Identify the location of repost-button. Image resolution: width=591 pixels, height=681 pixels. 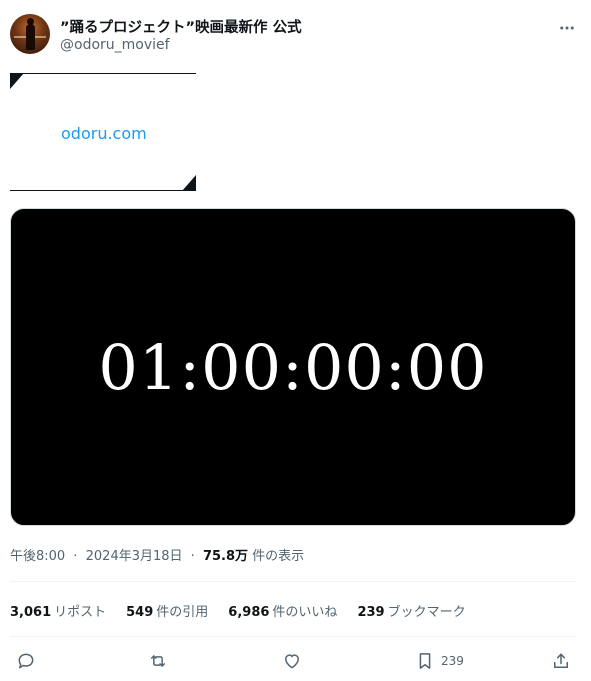
(158, 661).